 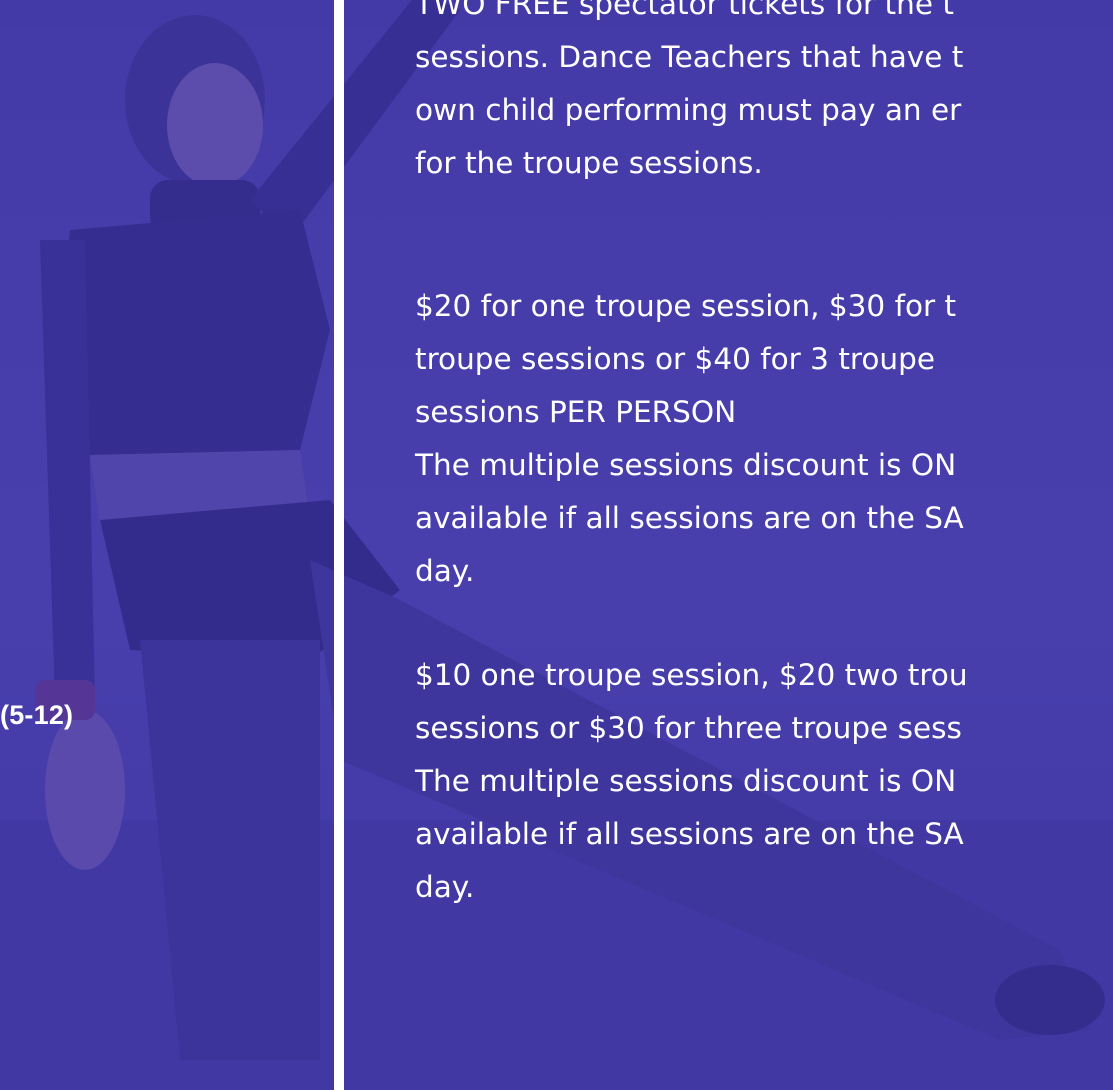 I want to click on text-line: sessions or $30 for three troupe sess, so click(x=688, y=728).